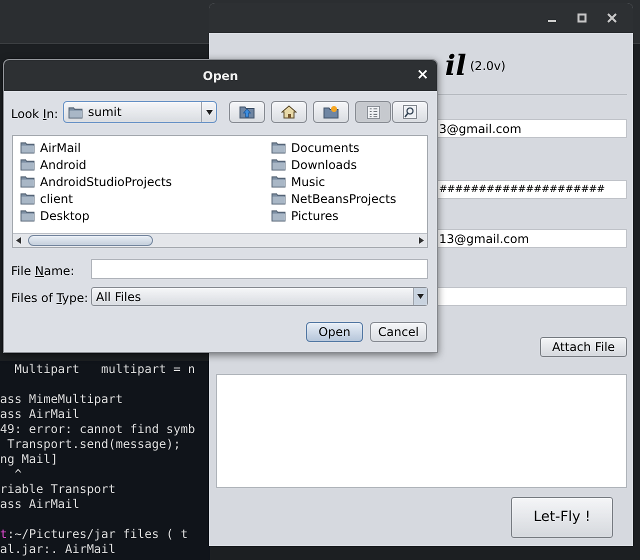 The image size is (640, 560). I want to click on file-item: AndroidStudioProjects, so click(96, 181).